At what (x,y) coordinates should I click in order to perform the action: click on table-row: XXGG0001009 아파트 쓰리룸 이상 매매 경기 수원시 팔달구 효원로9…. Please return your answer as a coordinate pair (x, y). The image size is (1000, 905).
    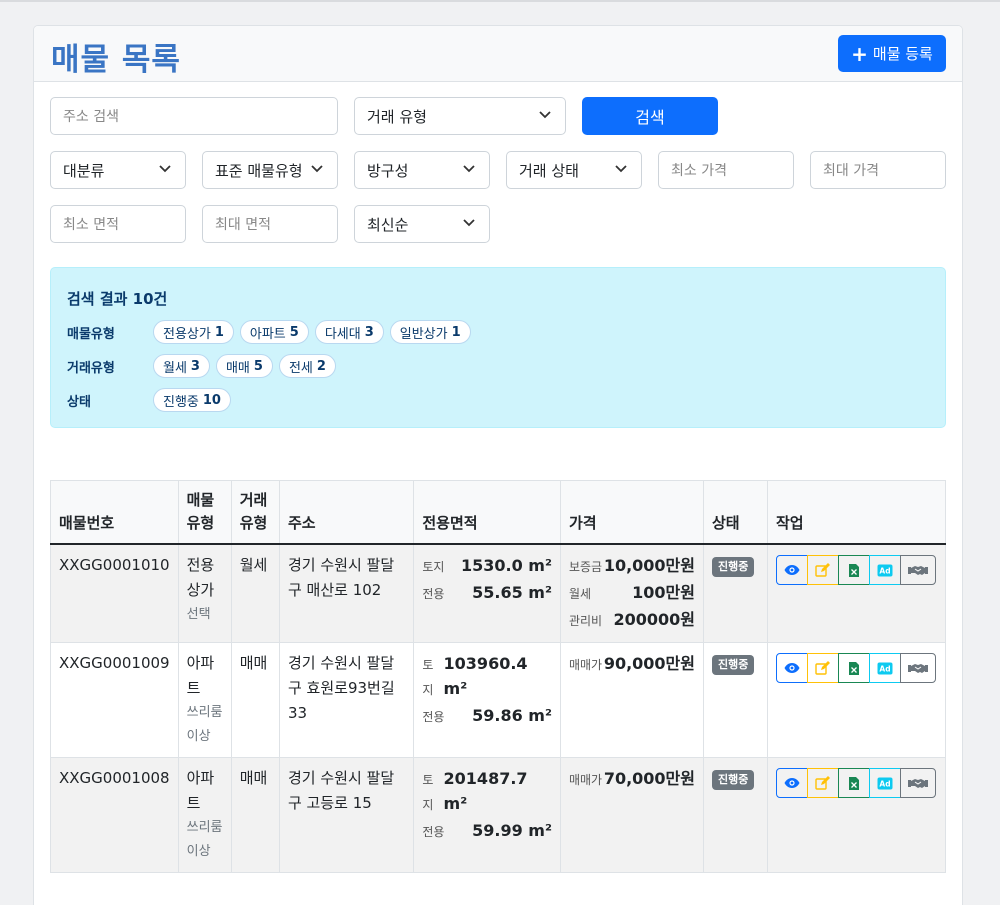
    Looking at the image, I should click on (498, 700).